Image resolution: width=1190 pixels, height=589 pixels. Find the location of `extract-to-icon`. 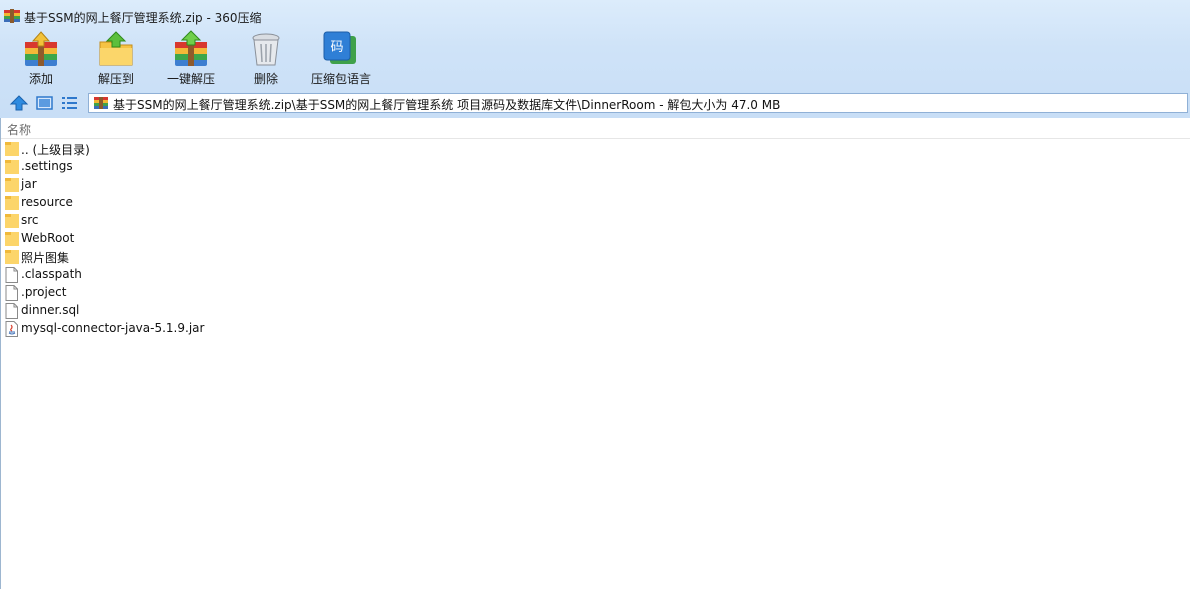

extract-to-icon is located at coordinates (116, 49).